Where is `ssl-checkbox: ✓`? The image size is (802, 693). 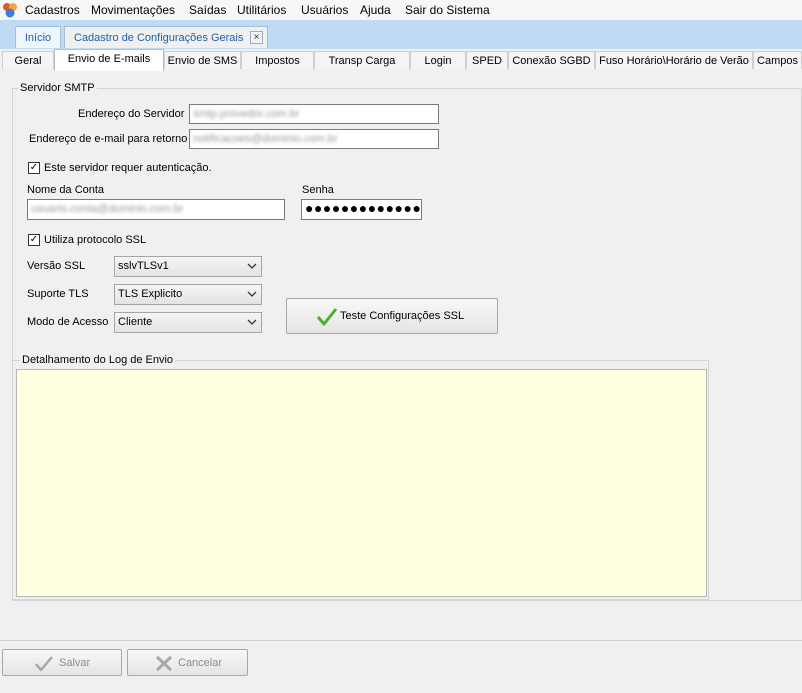 ssl-checkbox: ✓ is located at coordinates (34, 240).